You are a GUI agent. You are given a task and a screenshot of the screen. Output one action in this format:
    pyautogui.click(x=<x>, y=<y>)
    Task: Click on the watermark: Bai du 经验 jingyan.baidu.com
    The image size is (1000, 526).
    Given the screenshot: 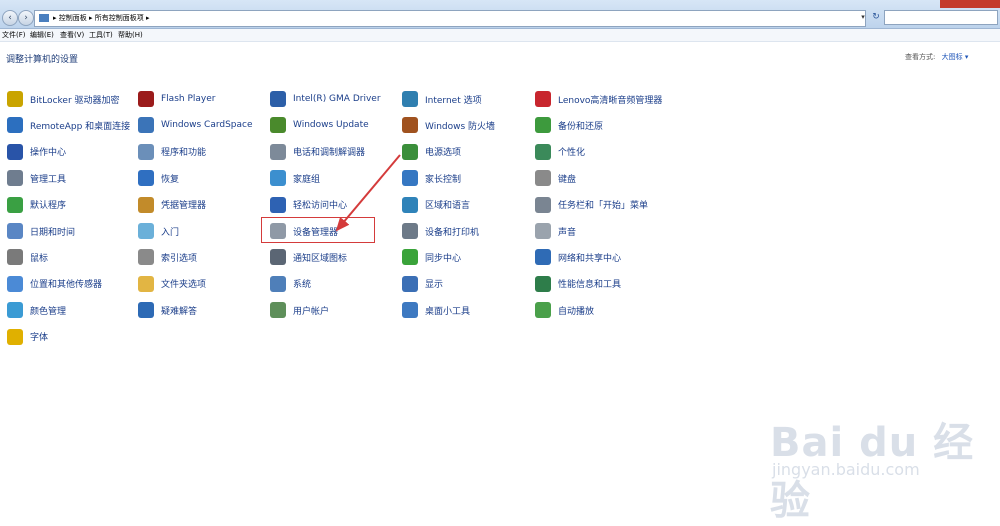 What is the action you would take?
    pyautogui.click(x=885, y=462)
    